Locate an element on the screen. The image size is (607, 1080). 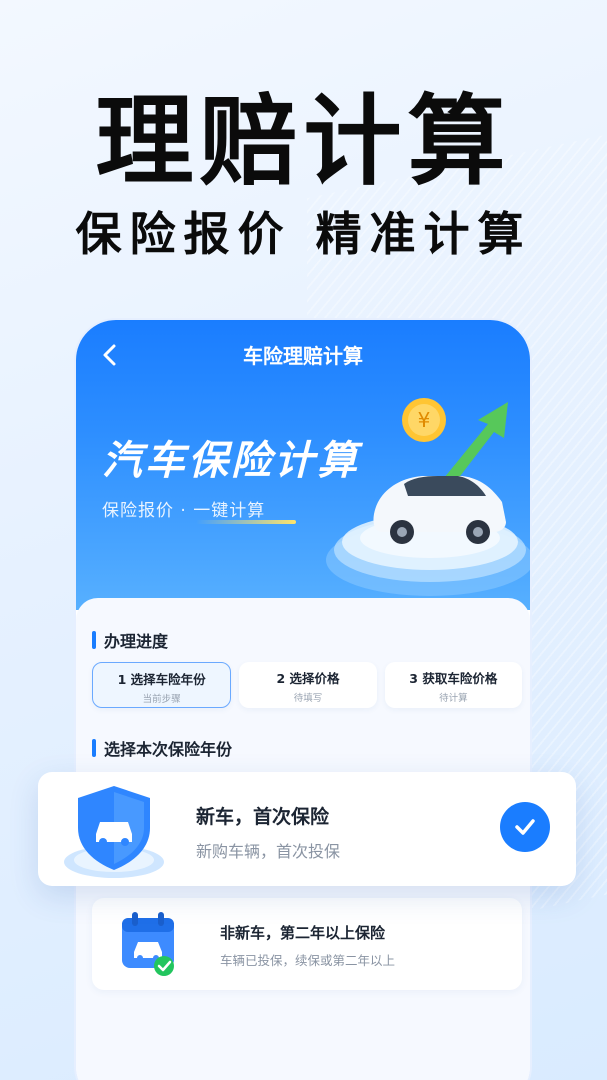
hero-title: 理赔计算 is located at coordinates (303, 142).